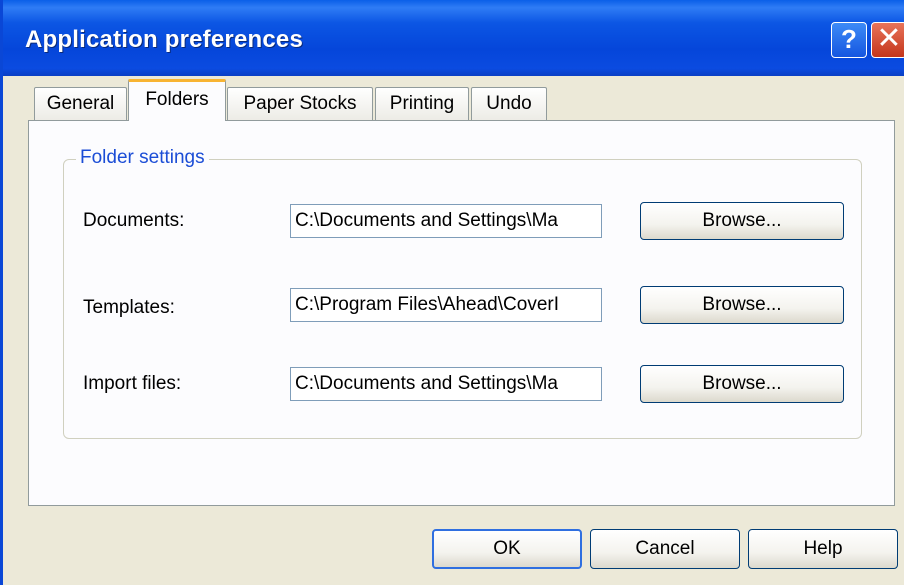  What do you see at coordinates (509, 104) in the screenshot?
I see `tab-undo: Undo` at bounding box center [509, 104].